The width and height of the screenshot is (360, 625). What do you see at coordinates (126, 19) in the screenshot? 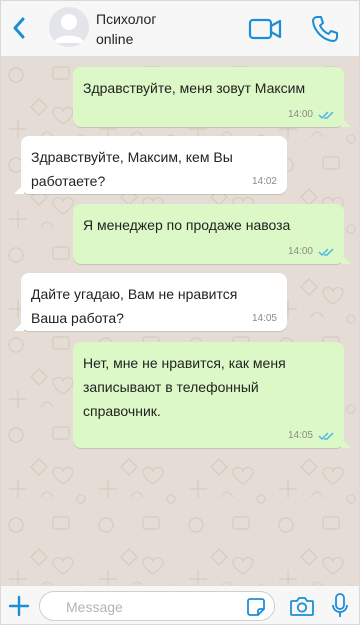
I see `contact-name: Психолог` at bounding box center [126, 19].